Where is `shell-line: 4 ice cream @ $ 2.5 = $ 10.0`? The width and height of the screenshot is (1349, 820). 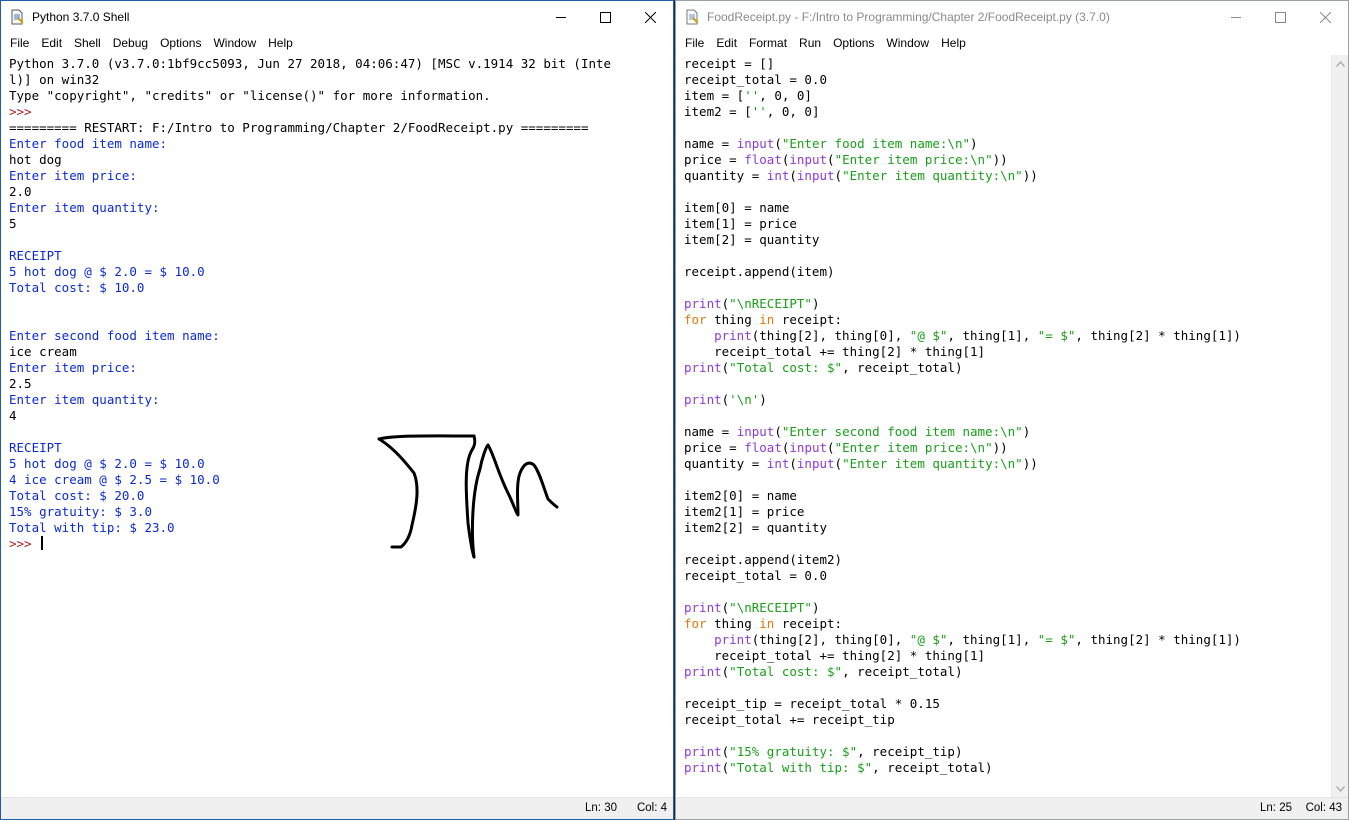
shell-line: 4 ice cream @ $ 2.5 = $ 10.0 is located at coordinates (114, 479).